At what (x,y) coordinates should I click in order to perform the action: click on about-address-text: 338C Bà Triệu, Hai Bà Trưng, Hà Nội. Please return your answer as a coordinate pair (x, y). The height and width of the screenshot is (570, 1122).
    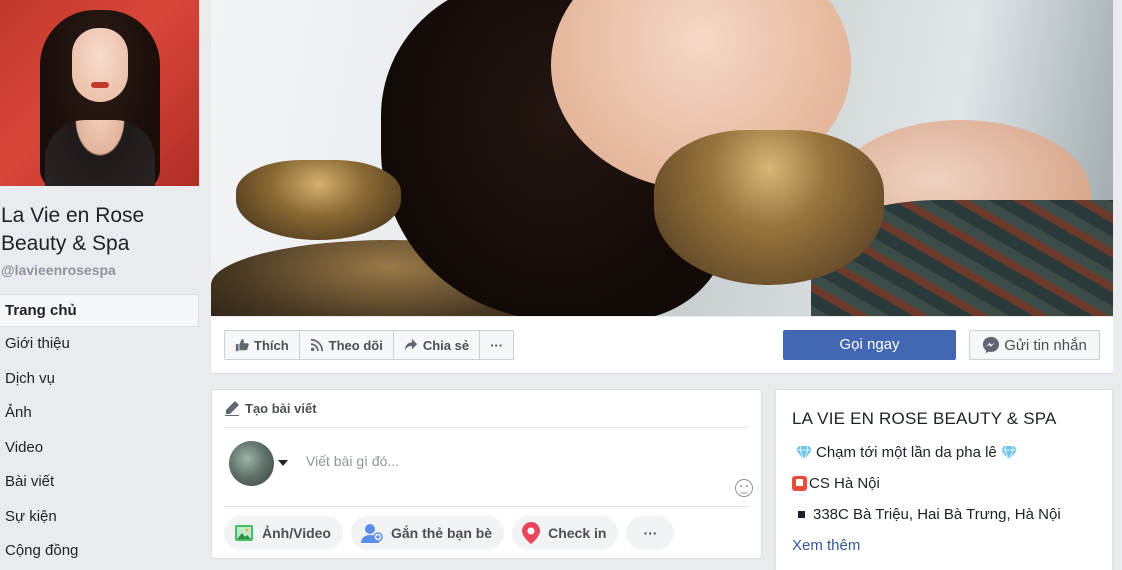
    Looking at the image, I should click on (937, 514).